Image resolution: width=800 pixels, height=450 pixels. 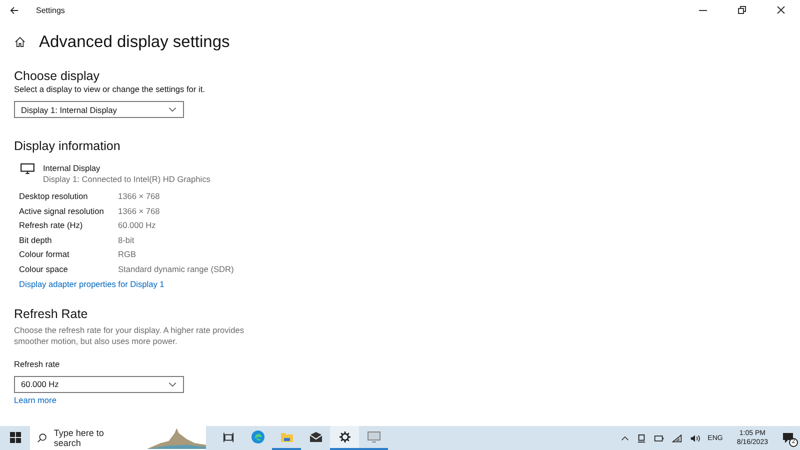 I want to click on info-value: 60.000 Hz, so click(x=137, y=226).